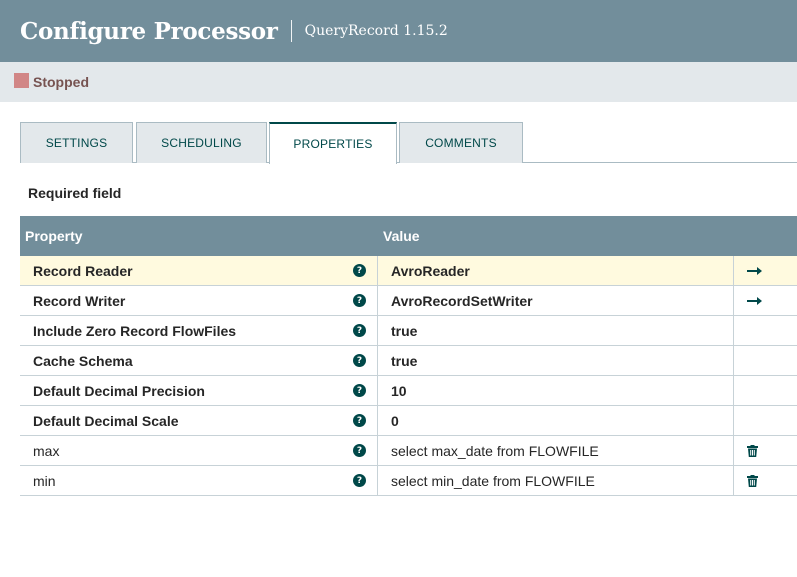 This screenshot has width=797, height=577. What do you see at coordinates (79, 300) in the screenshot?
I see `property-name: Record Writer` at bounding box center [79, 300].